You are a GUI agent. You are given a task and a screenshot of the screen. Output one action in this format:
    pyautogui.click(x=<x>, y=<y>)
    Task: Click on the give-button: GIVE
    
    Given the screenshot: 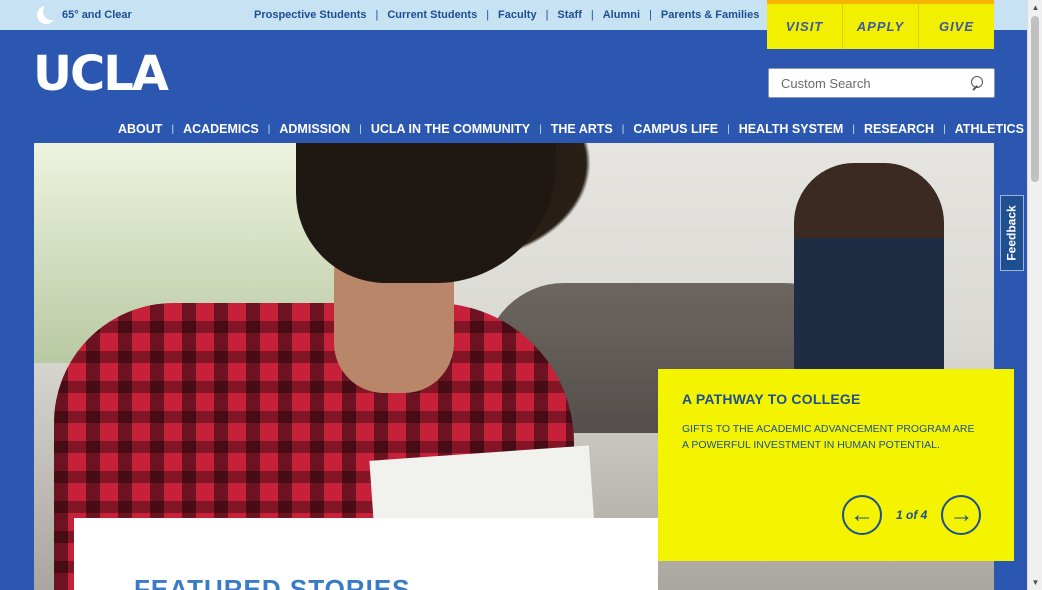 What is the action you would take?
    pyautogui.click(x=956, y=24)
    